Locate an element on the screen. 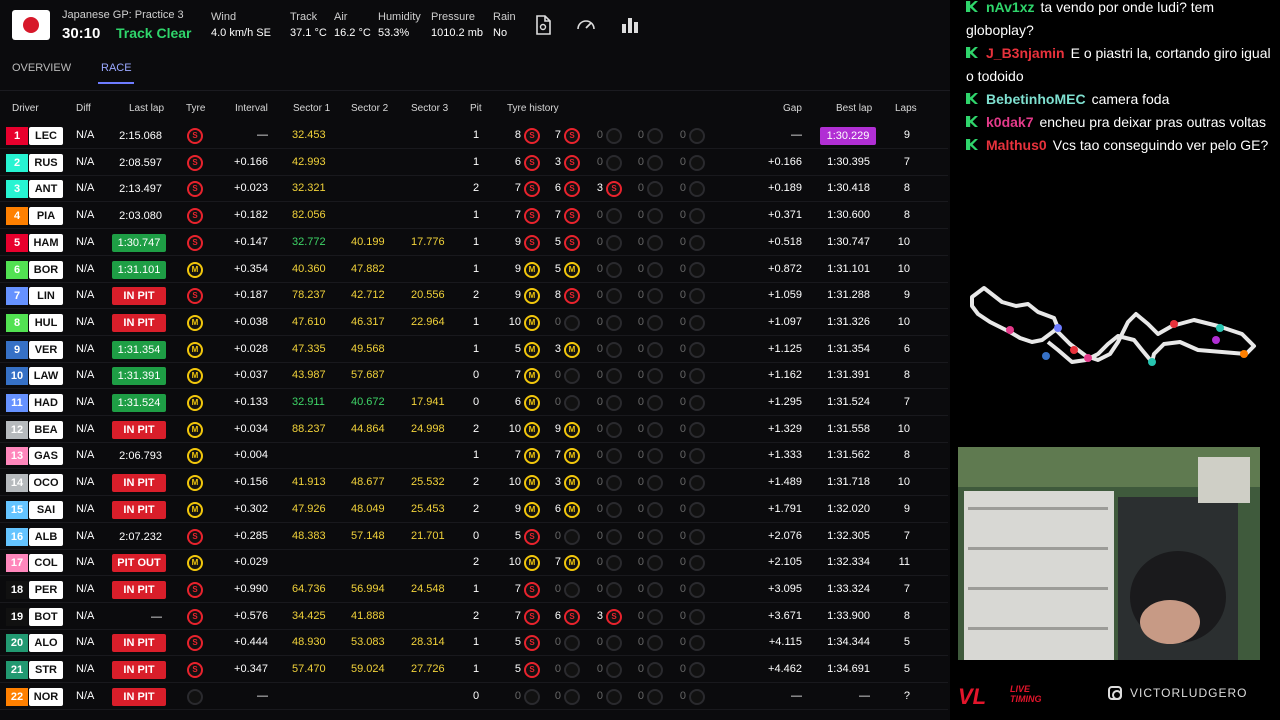 Image resolution: width=1280 pixels, height=720 pixels. stint-laps: 8 is located at coordinates (517, 135).